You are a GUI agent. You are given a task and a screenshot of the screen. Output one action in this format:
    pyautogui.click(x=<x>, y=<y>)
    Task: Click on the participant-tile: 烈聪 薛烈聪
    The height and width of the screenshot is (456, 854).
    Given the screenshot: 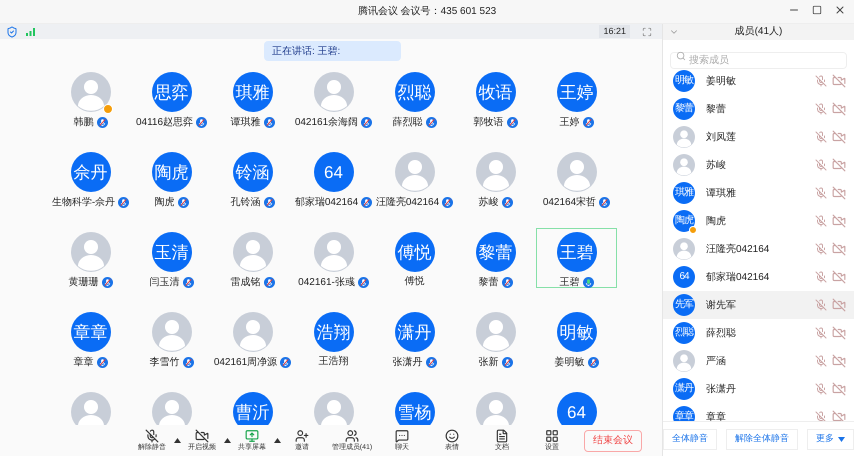 What is the action you would take?
    pyautogui.click(x=414, y=98)
    